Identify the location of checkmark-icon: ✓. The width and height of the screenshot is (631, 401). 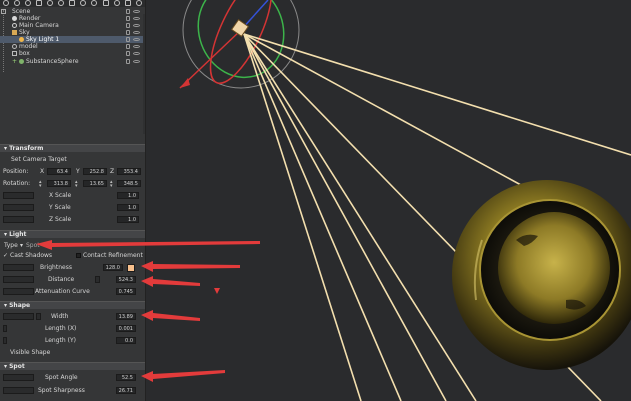
(5, 255).